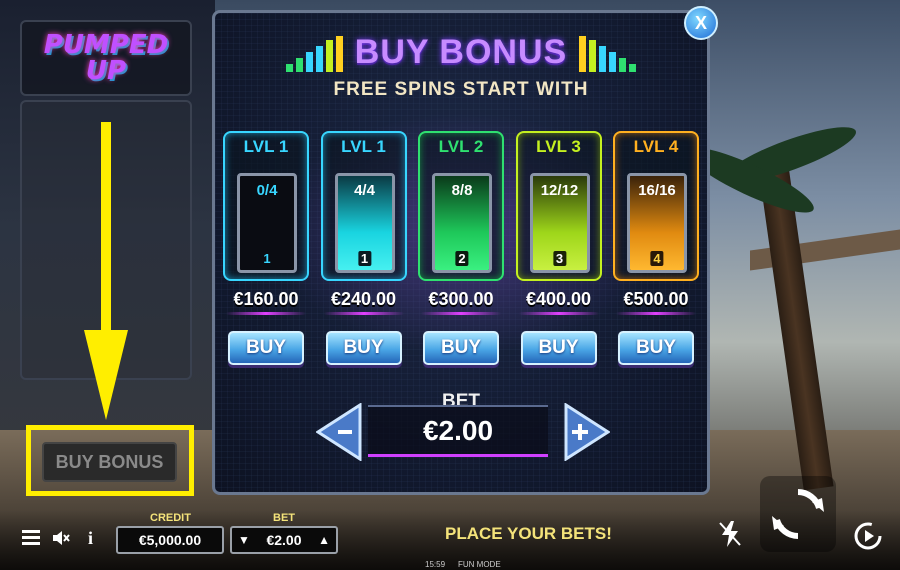 This screenshot has height=570, width=900. Describe the element at coordinates (868, 536) in the screenshot. I see `autoplay-icon` at that location.